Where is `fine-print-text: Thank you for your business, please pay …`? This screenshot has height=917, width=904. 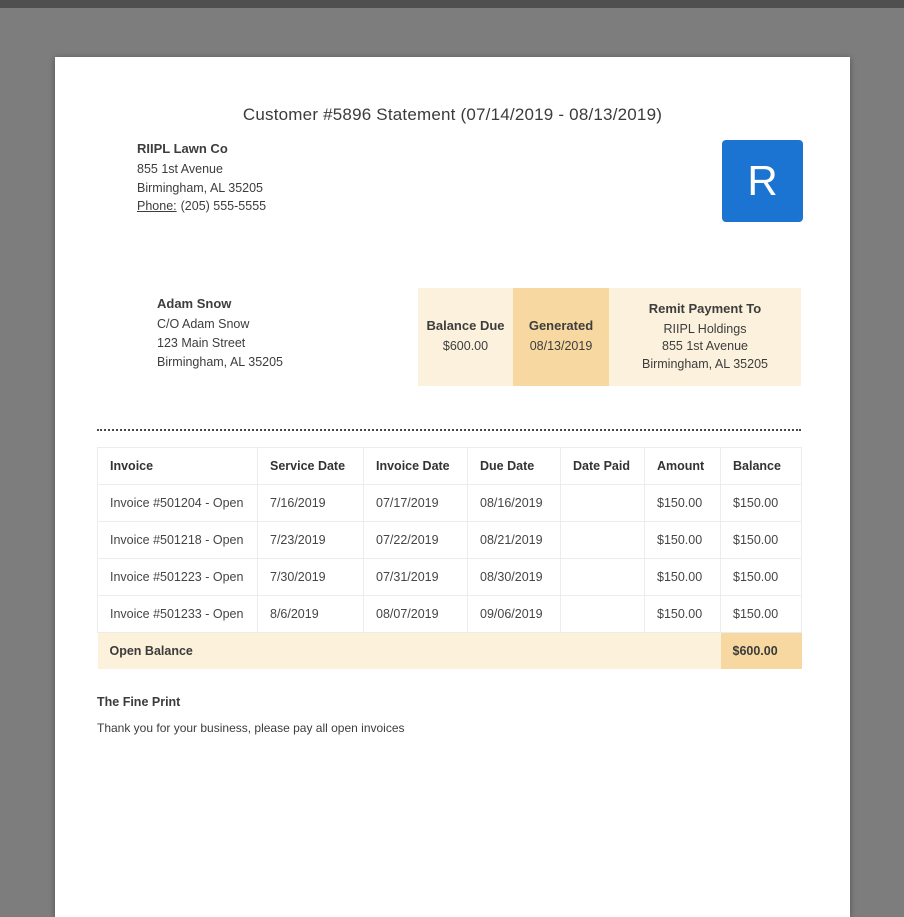
fine-print-text: Thank you for your business, please pay … is located at coordinates (251, 728).